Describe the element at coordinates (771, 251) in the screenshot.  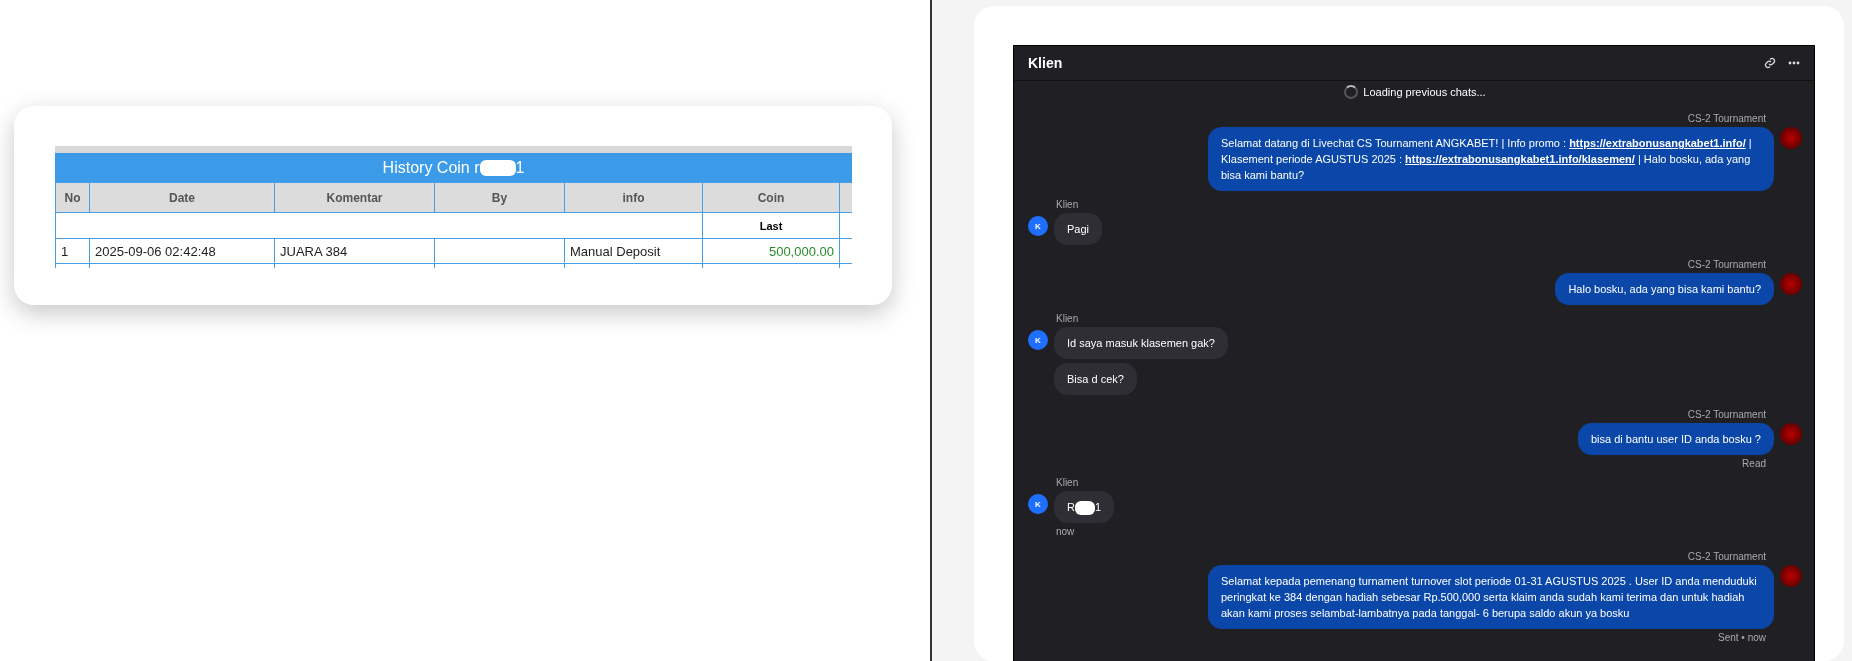
I see `table-cell: 500,000.00` at that location.